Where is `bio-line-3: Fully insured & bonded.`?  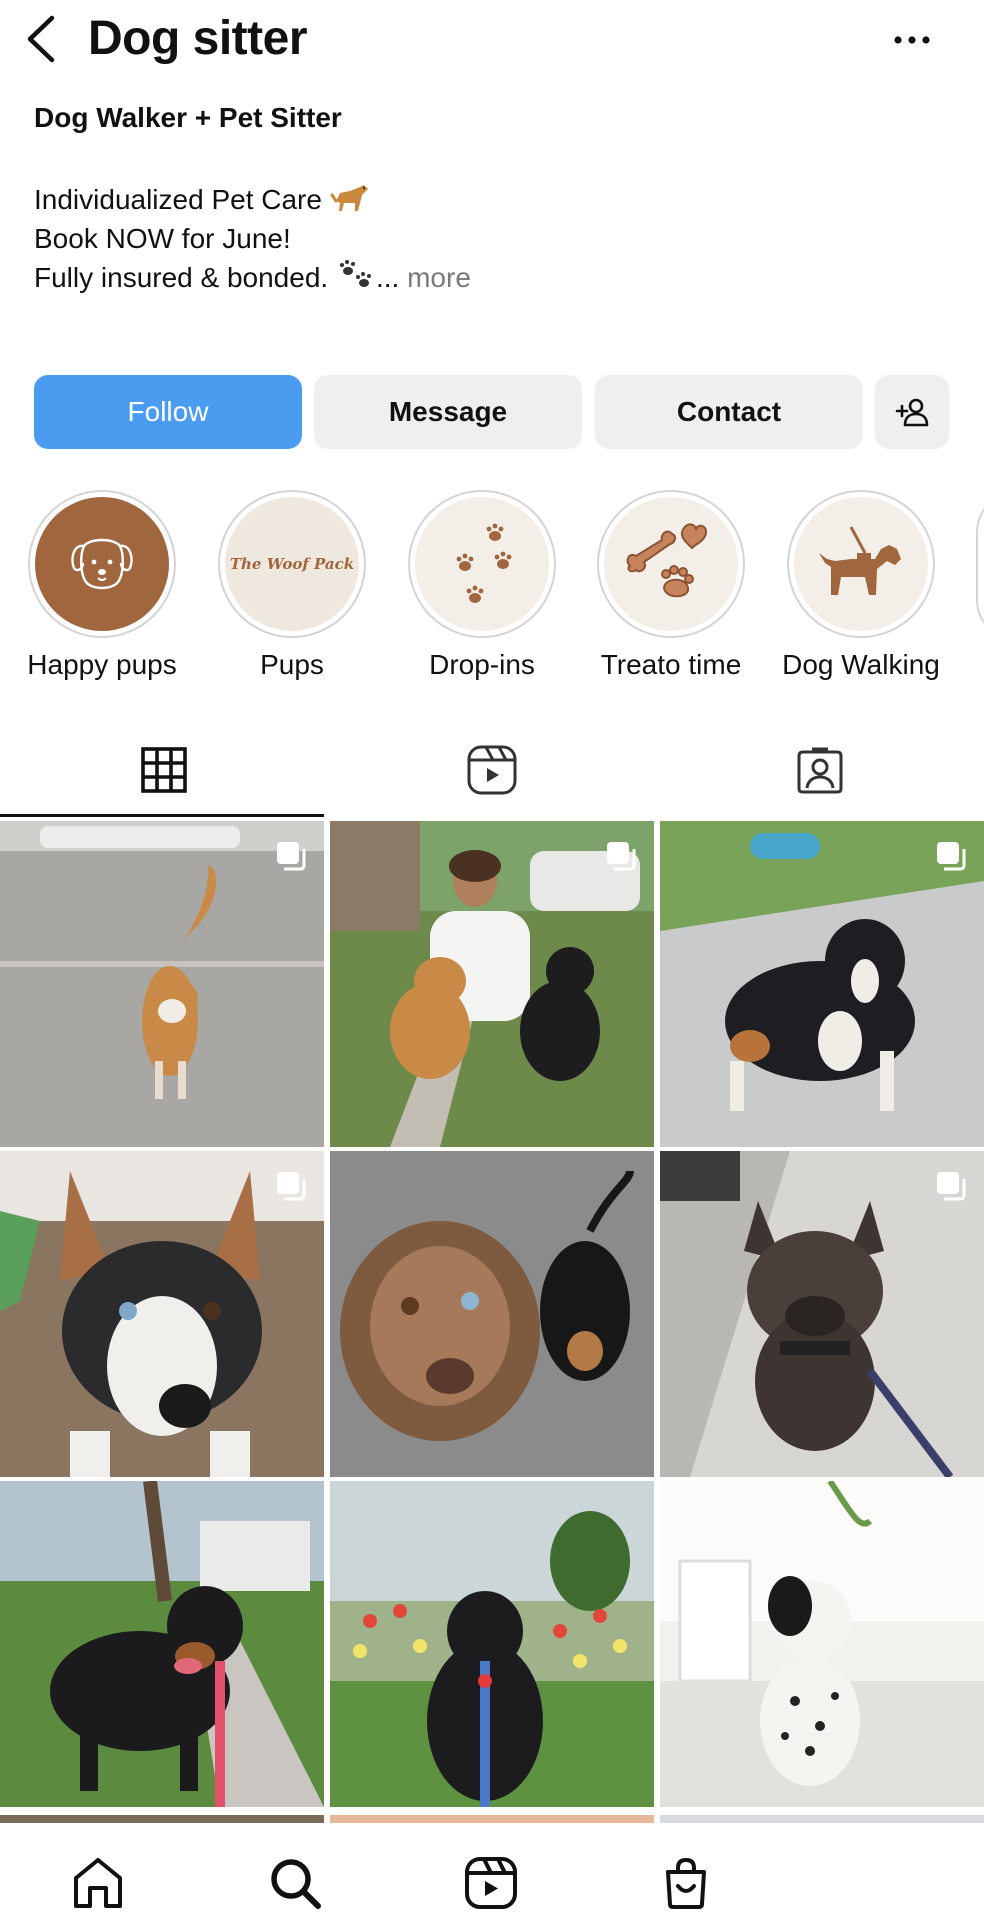 bio-line-3: Fully insured & bonded. is located at coordinates (181, 277).